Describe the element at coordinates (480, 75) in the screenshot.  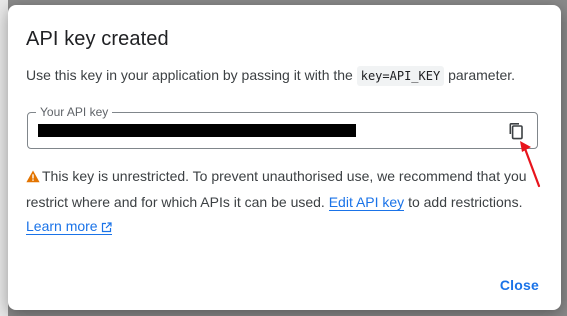
I see `description-suffix: parameter.` at that location.